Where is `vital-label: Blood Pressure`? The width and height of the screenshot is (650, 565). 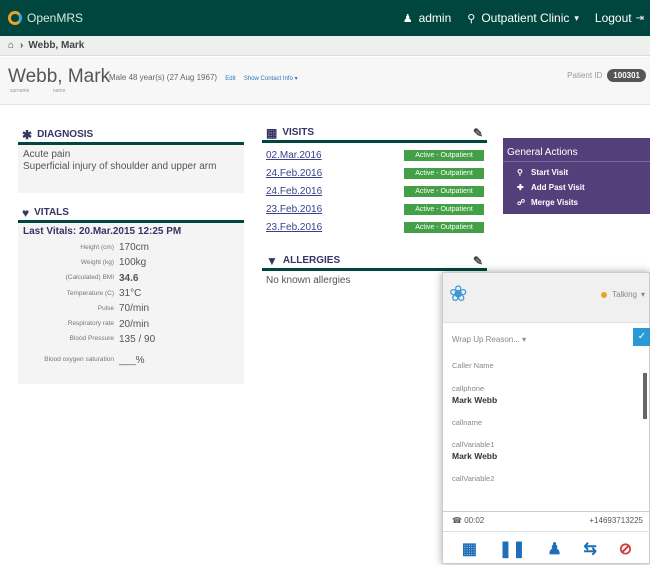 vital-label: Blood Pressure is located at coordinates (91, 339).